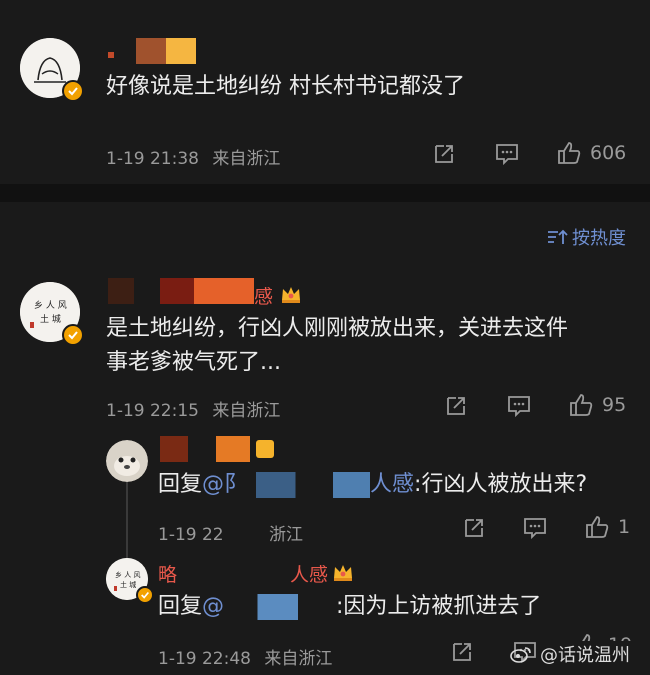 The width and height of the screenshot is (650, 675). I want to click on like-count: 1, so click(624, 527).